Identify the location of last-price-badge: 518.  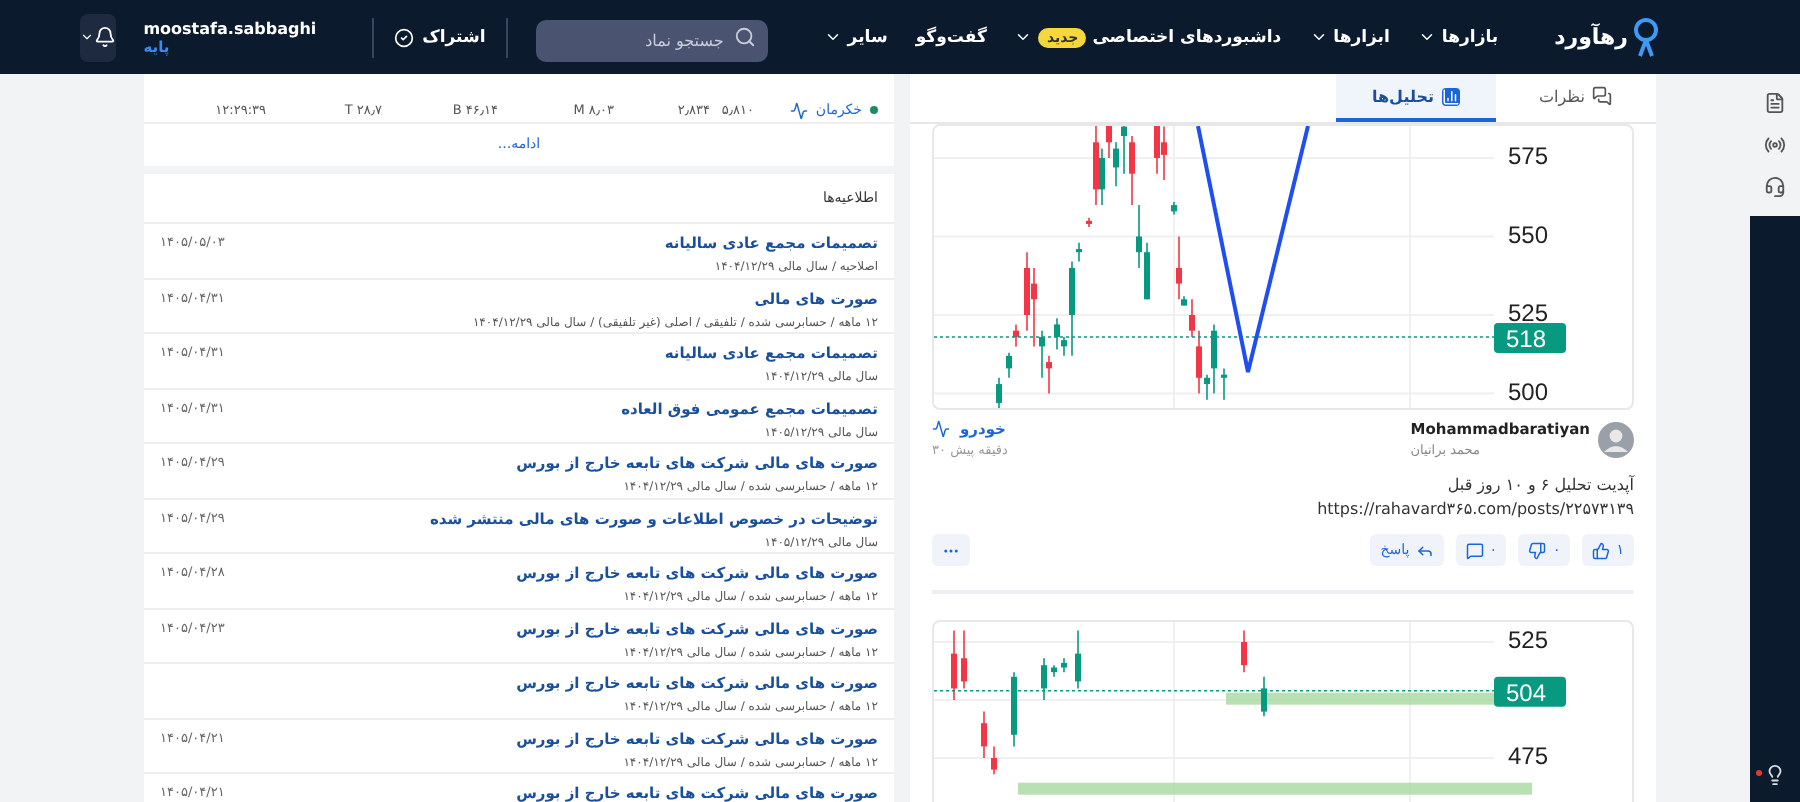
(1530, 338).